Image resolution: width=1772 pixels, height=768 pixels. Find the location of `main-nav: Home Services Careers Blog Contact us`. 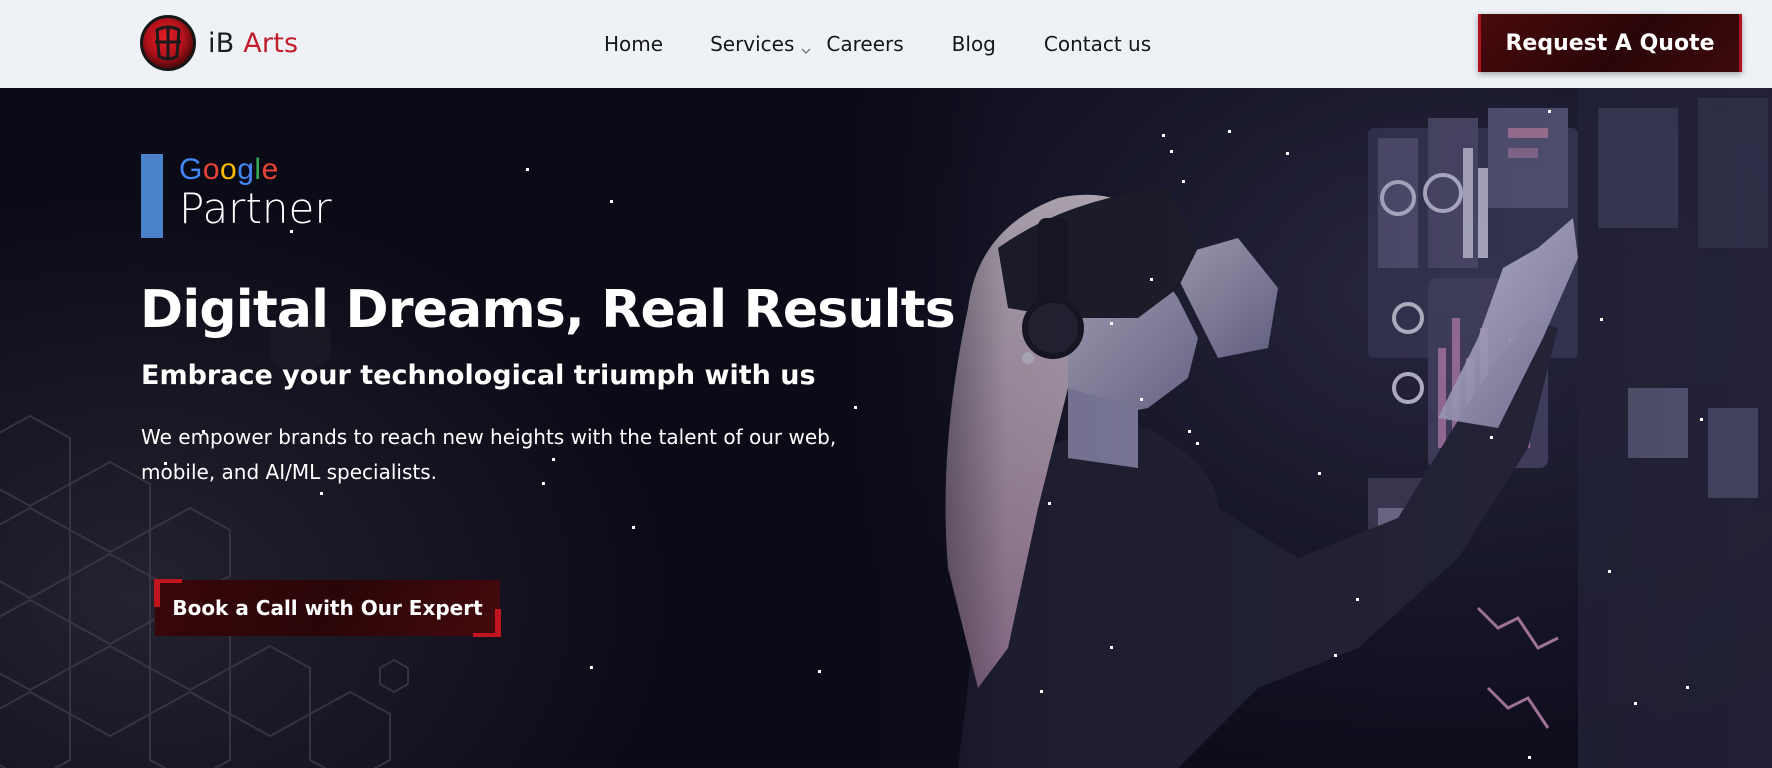

main-nav: Home Services Careers Blog Contact us is located at coordinates (877, 44).